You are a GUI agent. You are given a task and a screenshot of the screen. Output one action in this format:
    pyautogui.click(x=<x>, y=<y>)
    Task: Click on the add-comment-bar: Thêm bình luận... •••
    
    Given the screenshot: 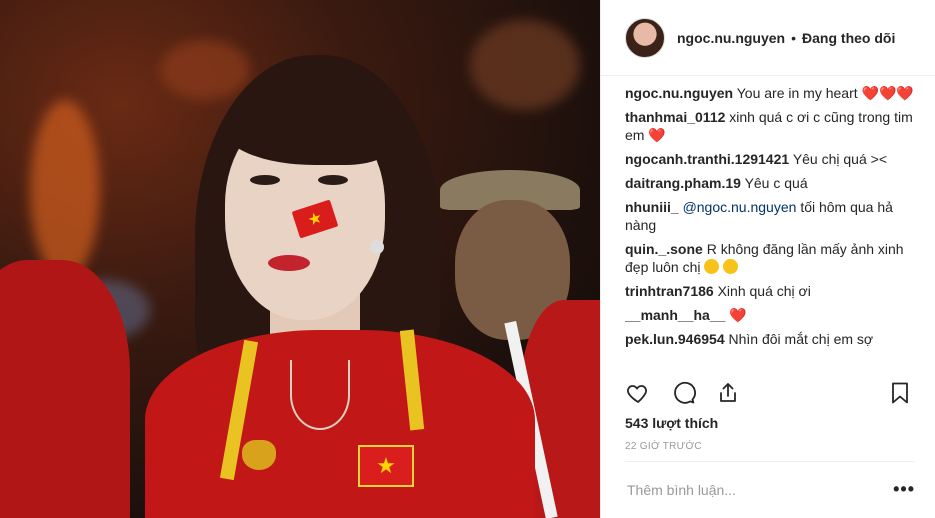 What is the action you would take?
    pyautogui.click(x=770, y=489)
    